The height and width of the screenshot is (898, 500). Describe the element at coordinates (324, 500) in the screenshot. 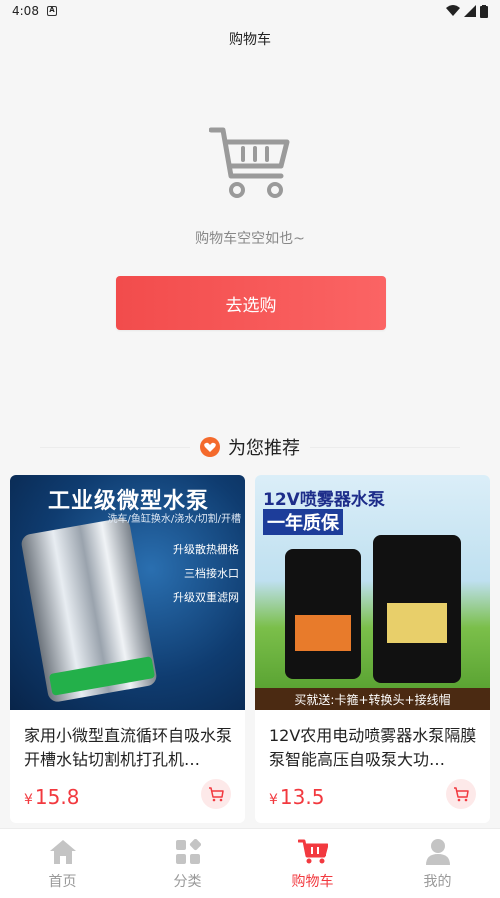

I see `image-headline: 12V喷雾器水泵` at that location.